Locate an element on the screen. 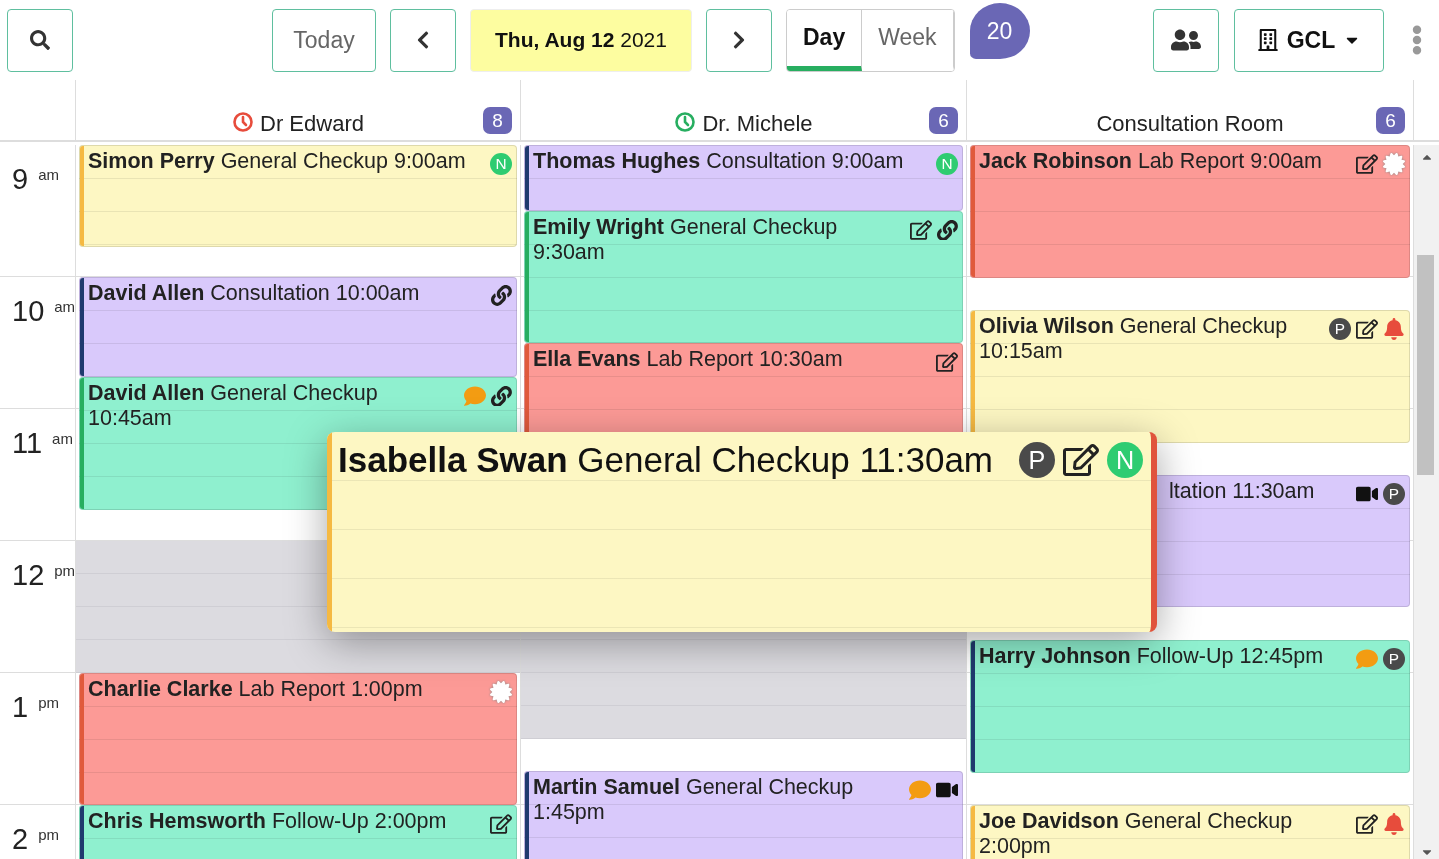  appointment-title: Charlie Clarke Lab Report 1:00pm is located at coordinates (256, 689).